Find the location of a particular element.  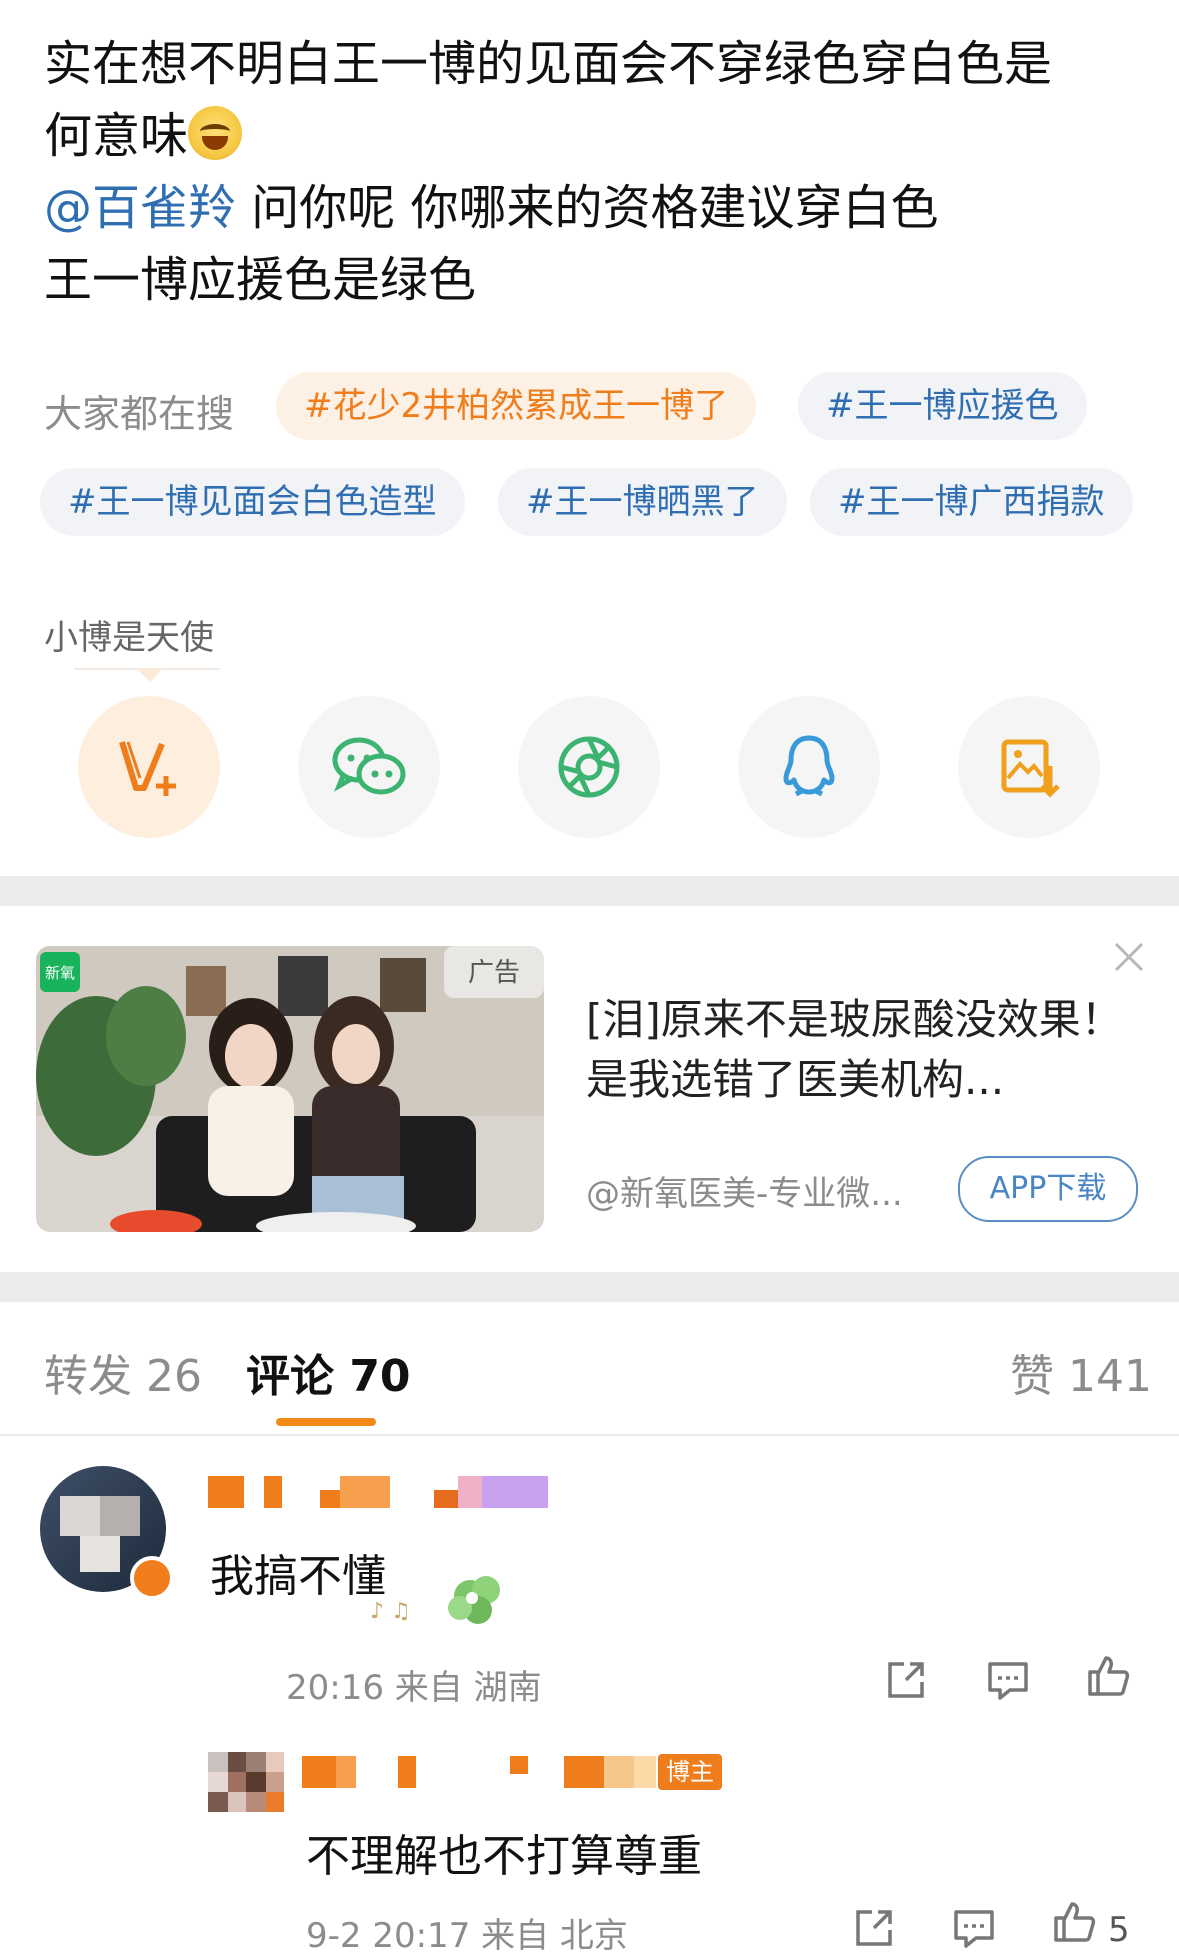

save-image-button is located at coordinates (1029, 767).